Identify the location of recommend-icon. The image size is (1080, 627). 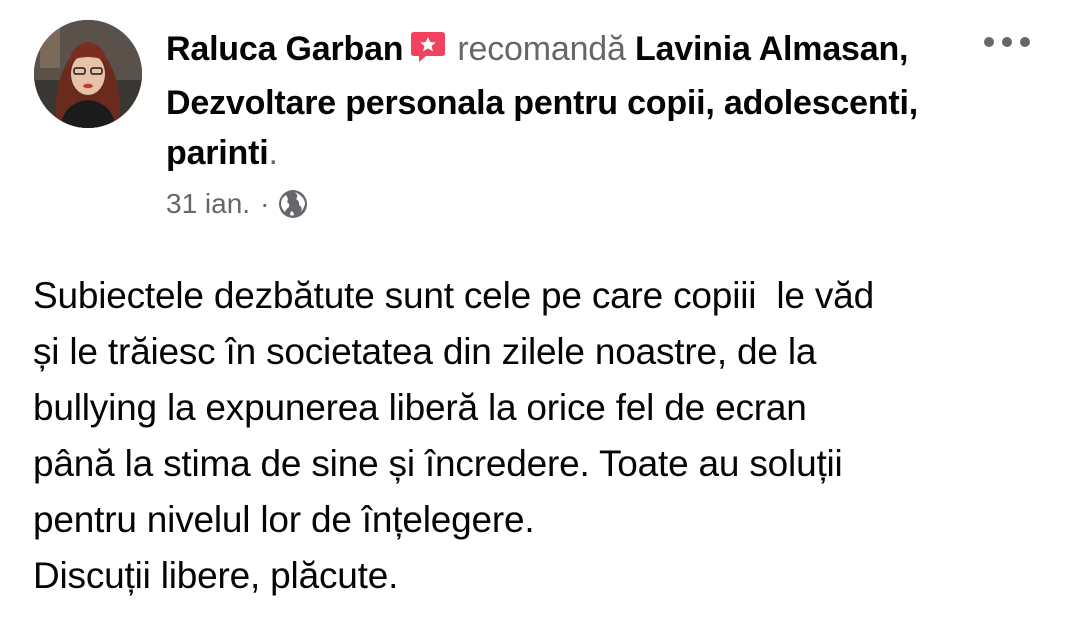
(428, 53).